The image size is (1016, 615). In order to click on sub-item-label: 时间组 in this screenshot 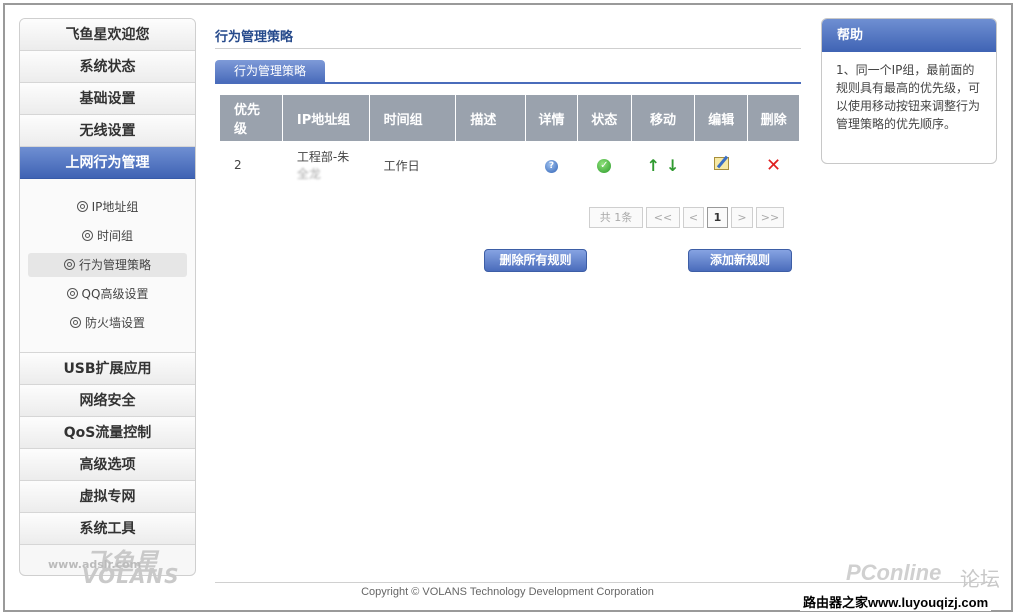, I will do `click(114, 236)`.